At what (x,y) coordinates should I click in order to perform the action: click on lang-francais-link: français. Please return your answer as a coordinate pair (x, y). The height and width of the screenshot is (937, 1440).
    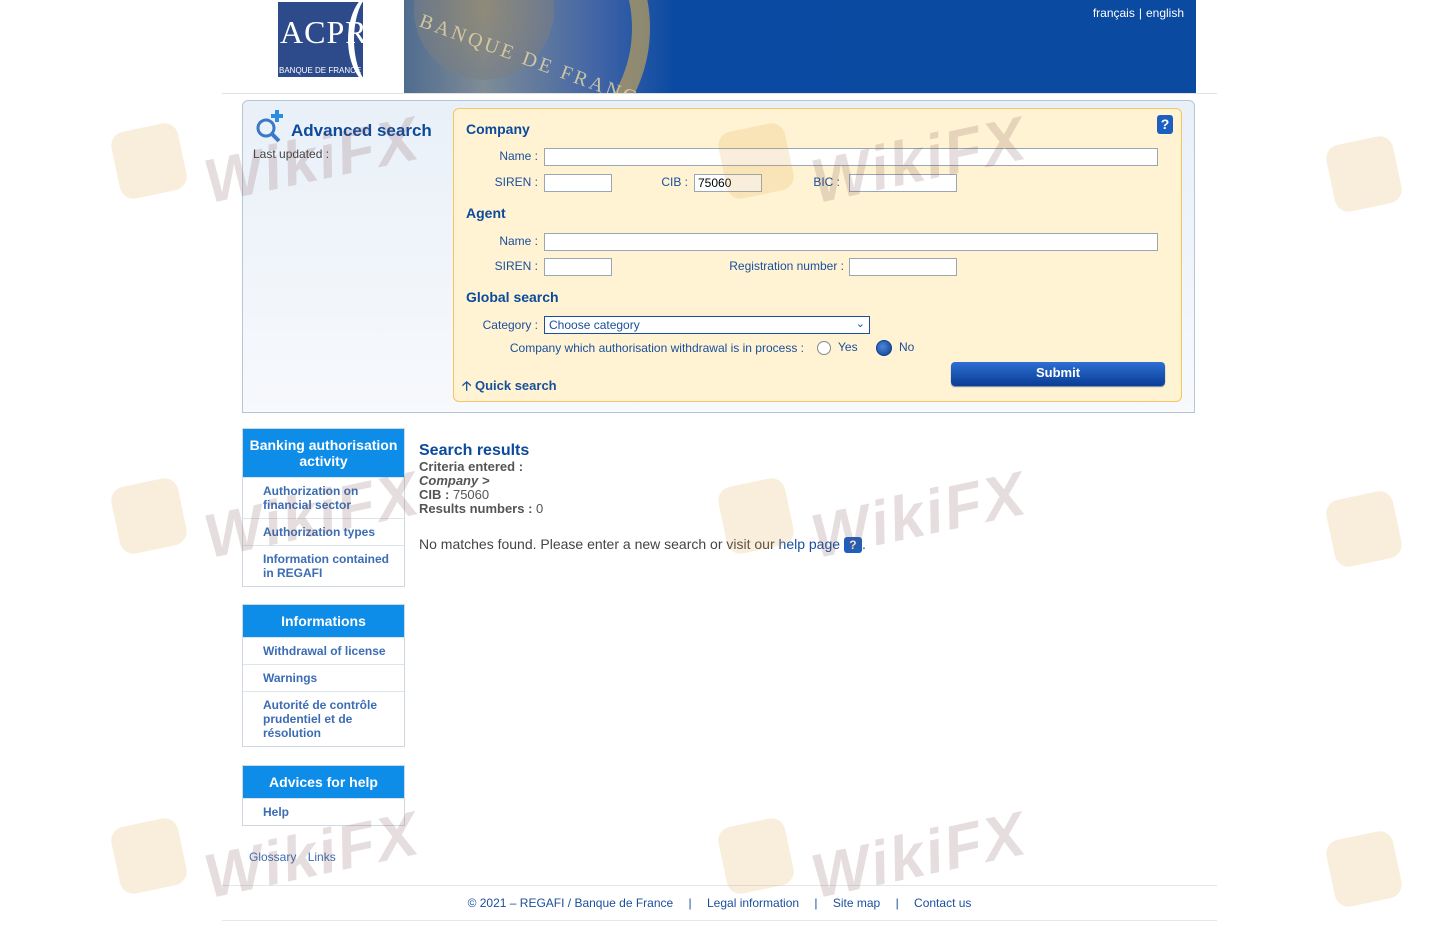
    Looking at the image, I should click on (1114, 13).